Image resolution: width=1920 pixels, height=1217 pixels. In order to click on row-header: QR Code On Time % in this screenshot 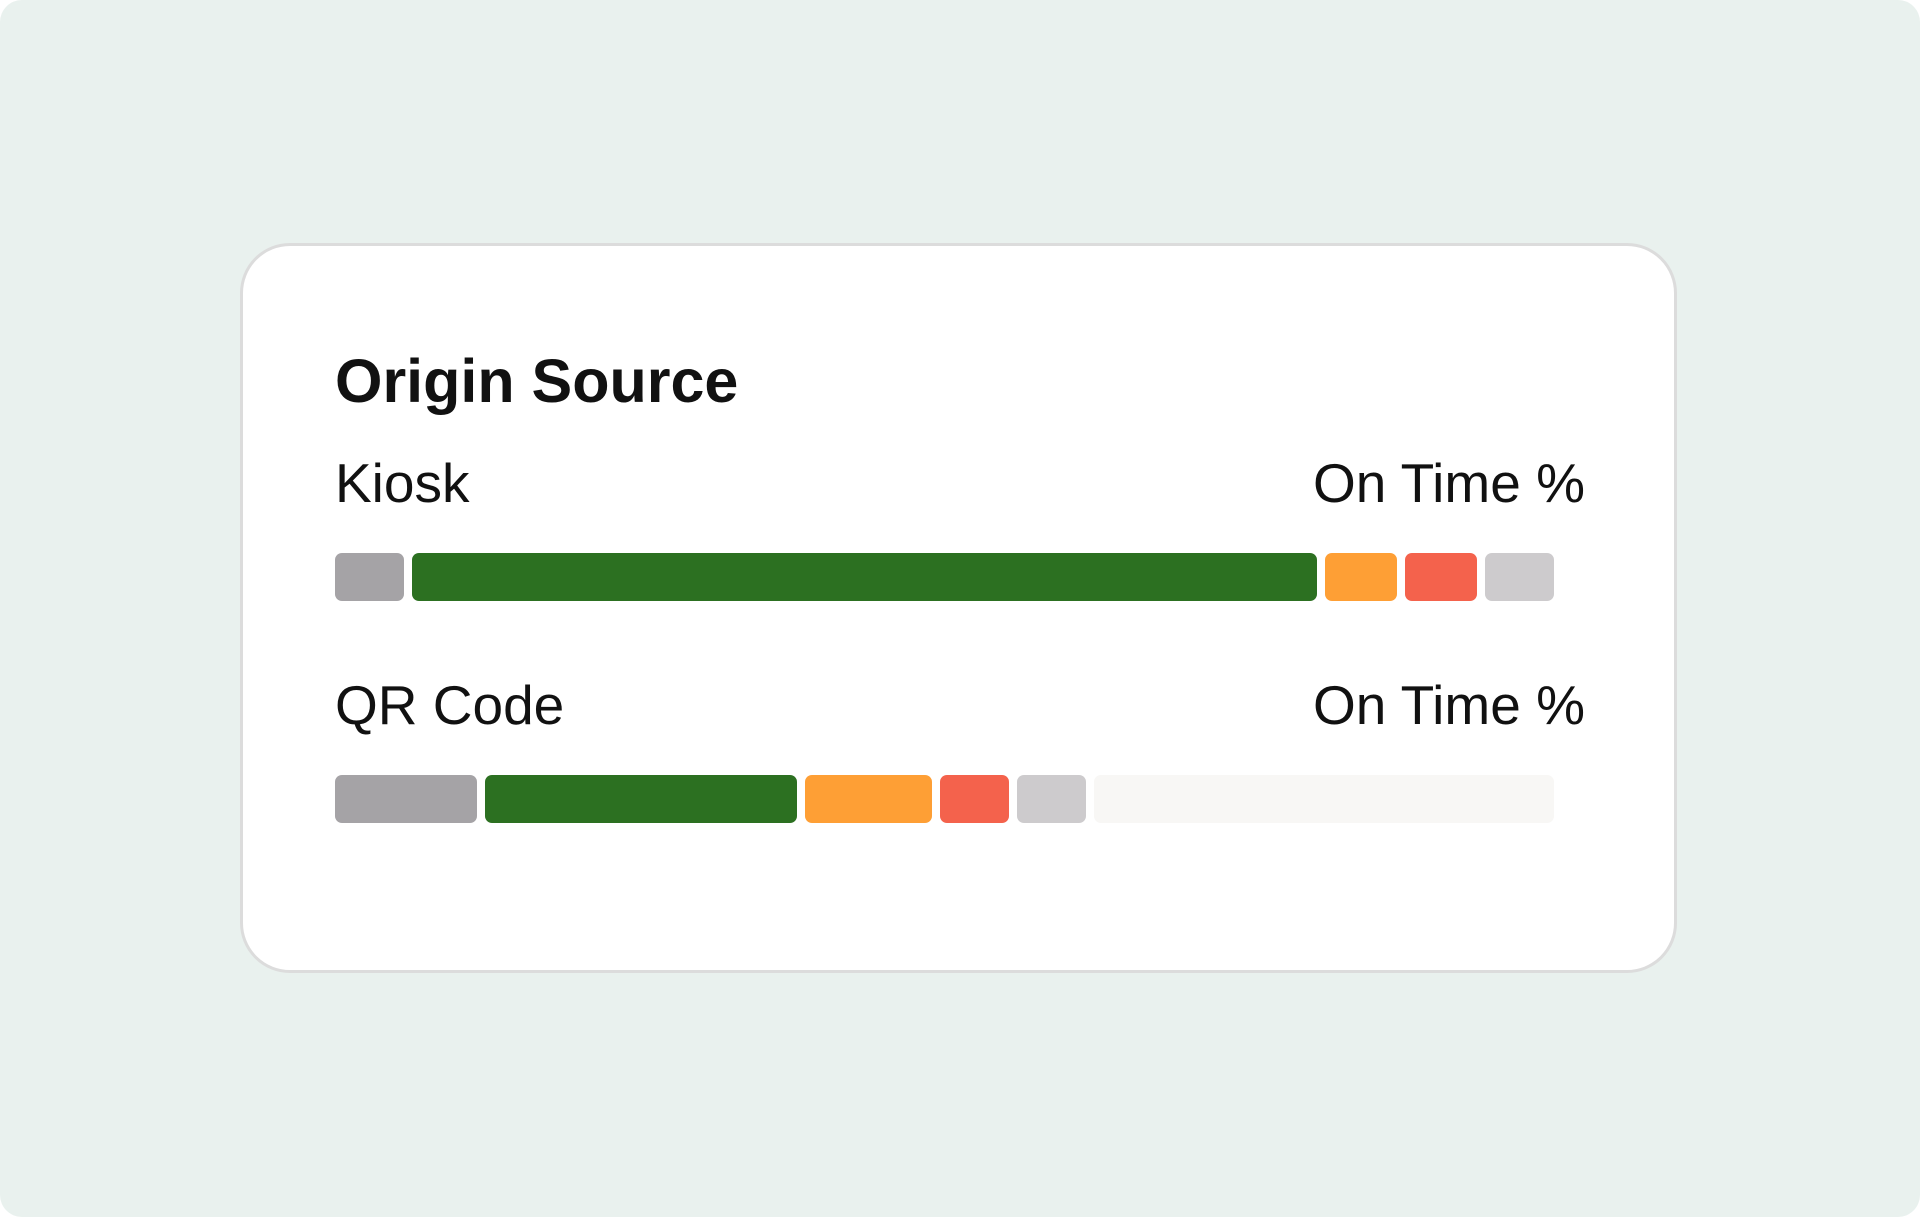, I will do `click(960, 705)`.